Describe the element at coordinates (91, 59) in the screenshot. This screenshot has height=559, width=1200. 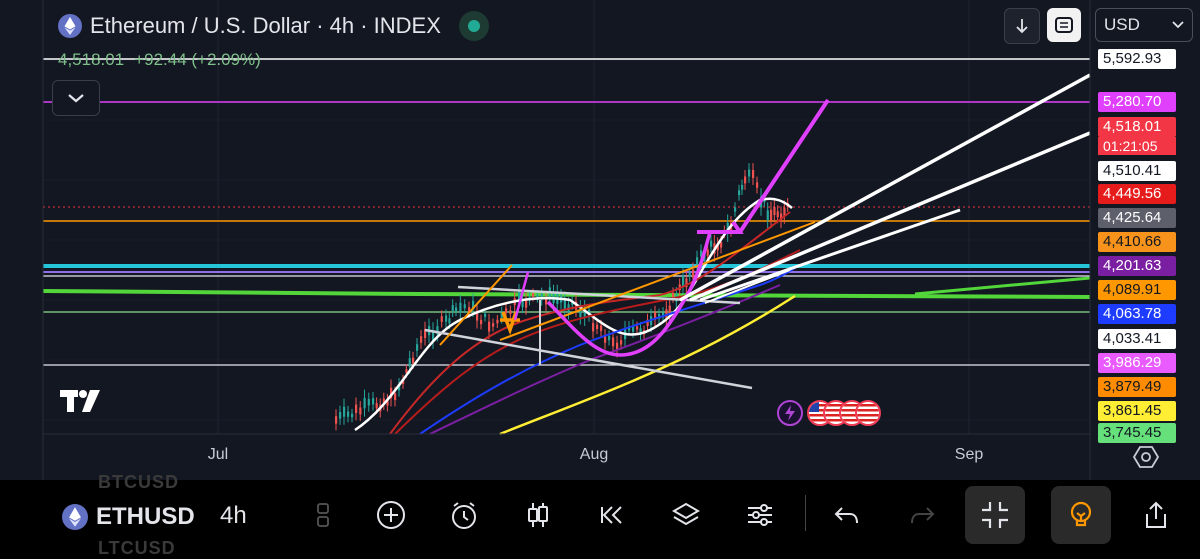
I see `last-price: 4,518.01` at that location.